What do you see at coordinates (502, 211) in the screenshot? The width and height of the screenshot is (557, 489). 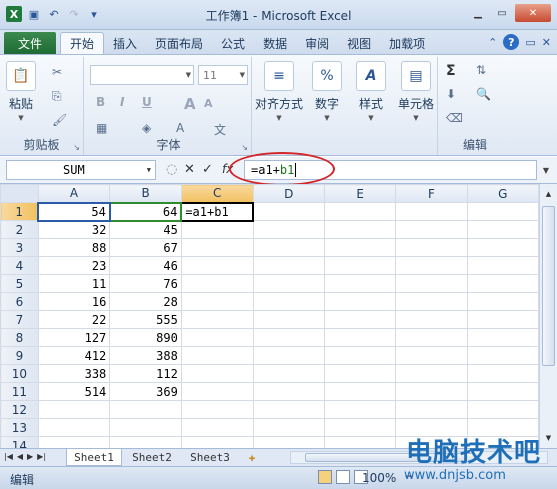 I see `cell-g1` at bounding box center [502, 211].